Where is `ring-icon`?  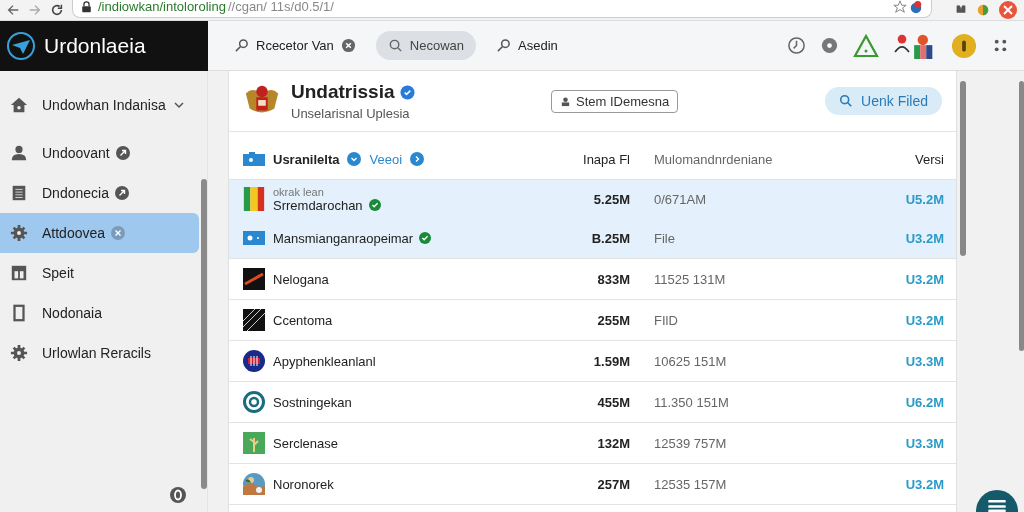
ring-icon is located at coordinates (254, 402).